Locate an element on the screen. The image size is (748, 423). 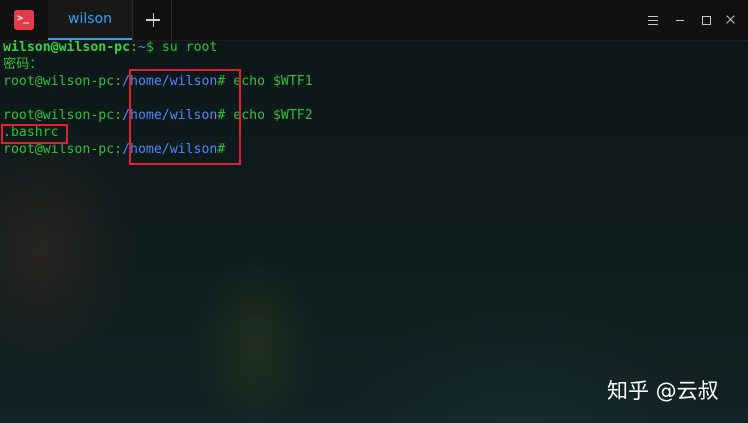
terminal-line: 密码： is located at coordinates (23, 64).